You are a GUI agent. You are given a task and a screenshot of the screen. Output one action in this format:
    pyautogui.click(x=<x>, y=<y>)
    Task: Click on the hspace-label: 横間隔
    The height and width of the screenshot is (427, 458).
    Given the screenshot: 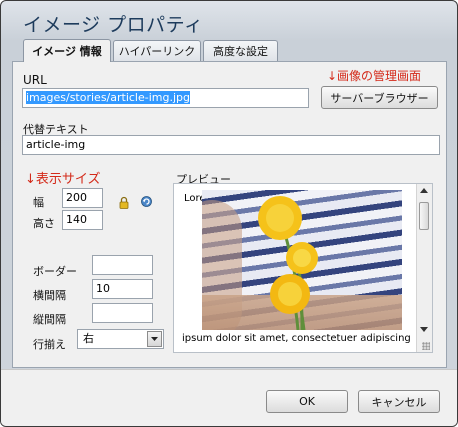 What is the action you would take?
    pyautogui.click(x=49, y=295)
    